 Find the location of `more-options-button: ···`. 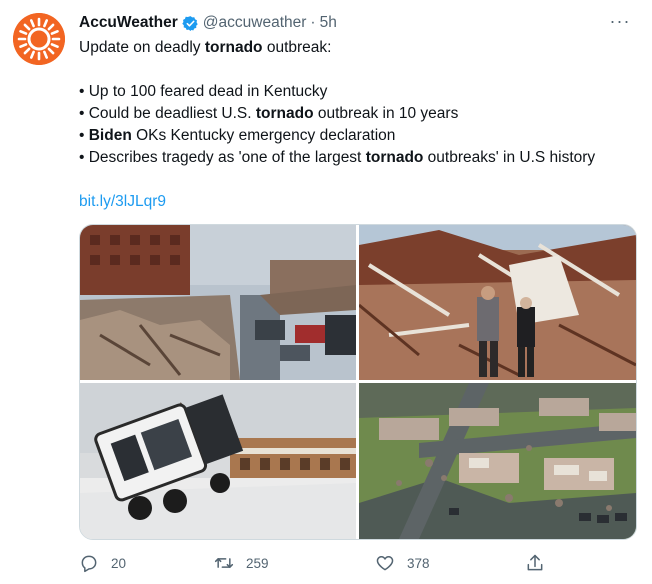

more-options-button: ··· is located at coordinates (620, 23).